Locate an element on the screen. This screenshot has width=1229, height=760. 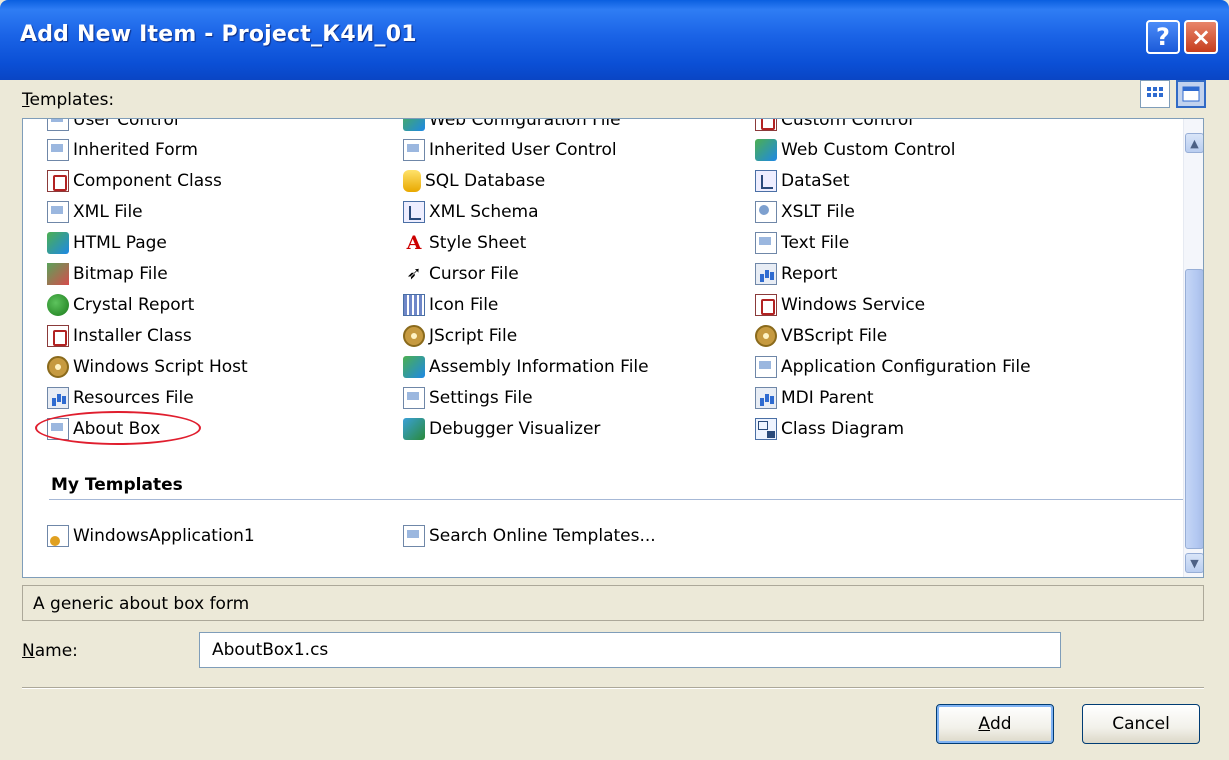
search-online-icon is located at coordinates (414, 536).